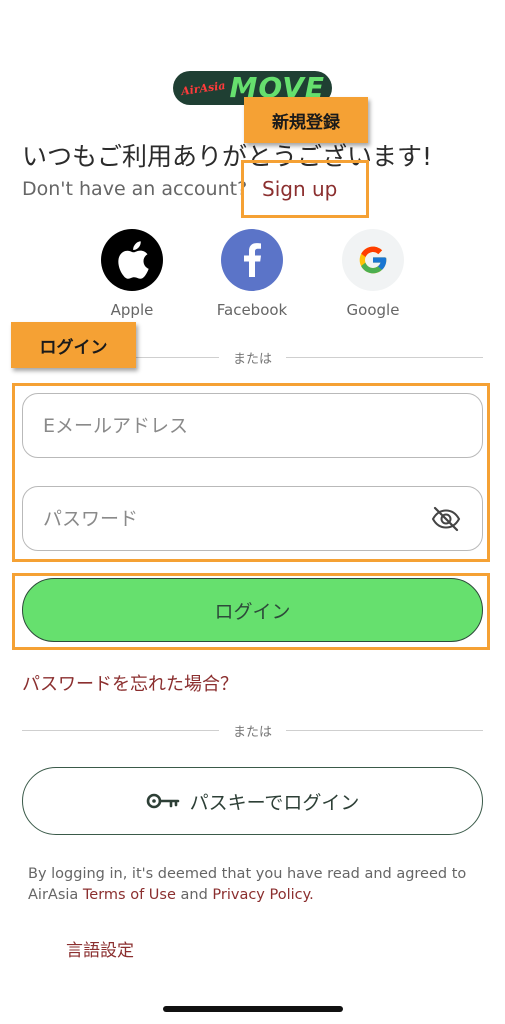  What do you see at coordinates (227, 156) in the screenshot?
I see `welcome-heading: いつもご利用ありがとうございます!` at bounding box center [227, 156].